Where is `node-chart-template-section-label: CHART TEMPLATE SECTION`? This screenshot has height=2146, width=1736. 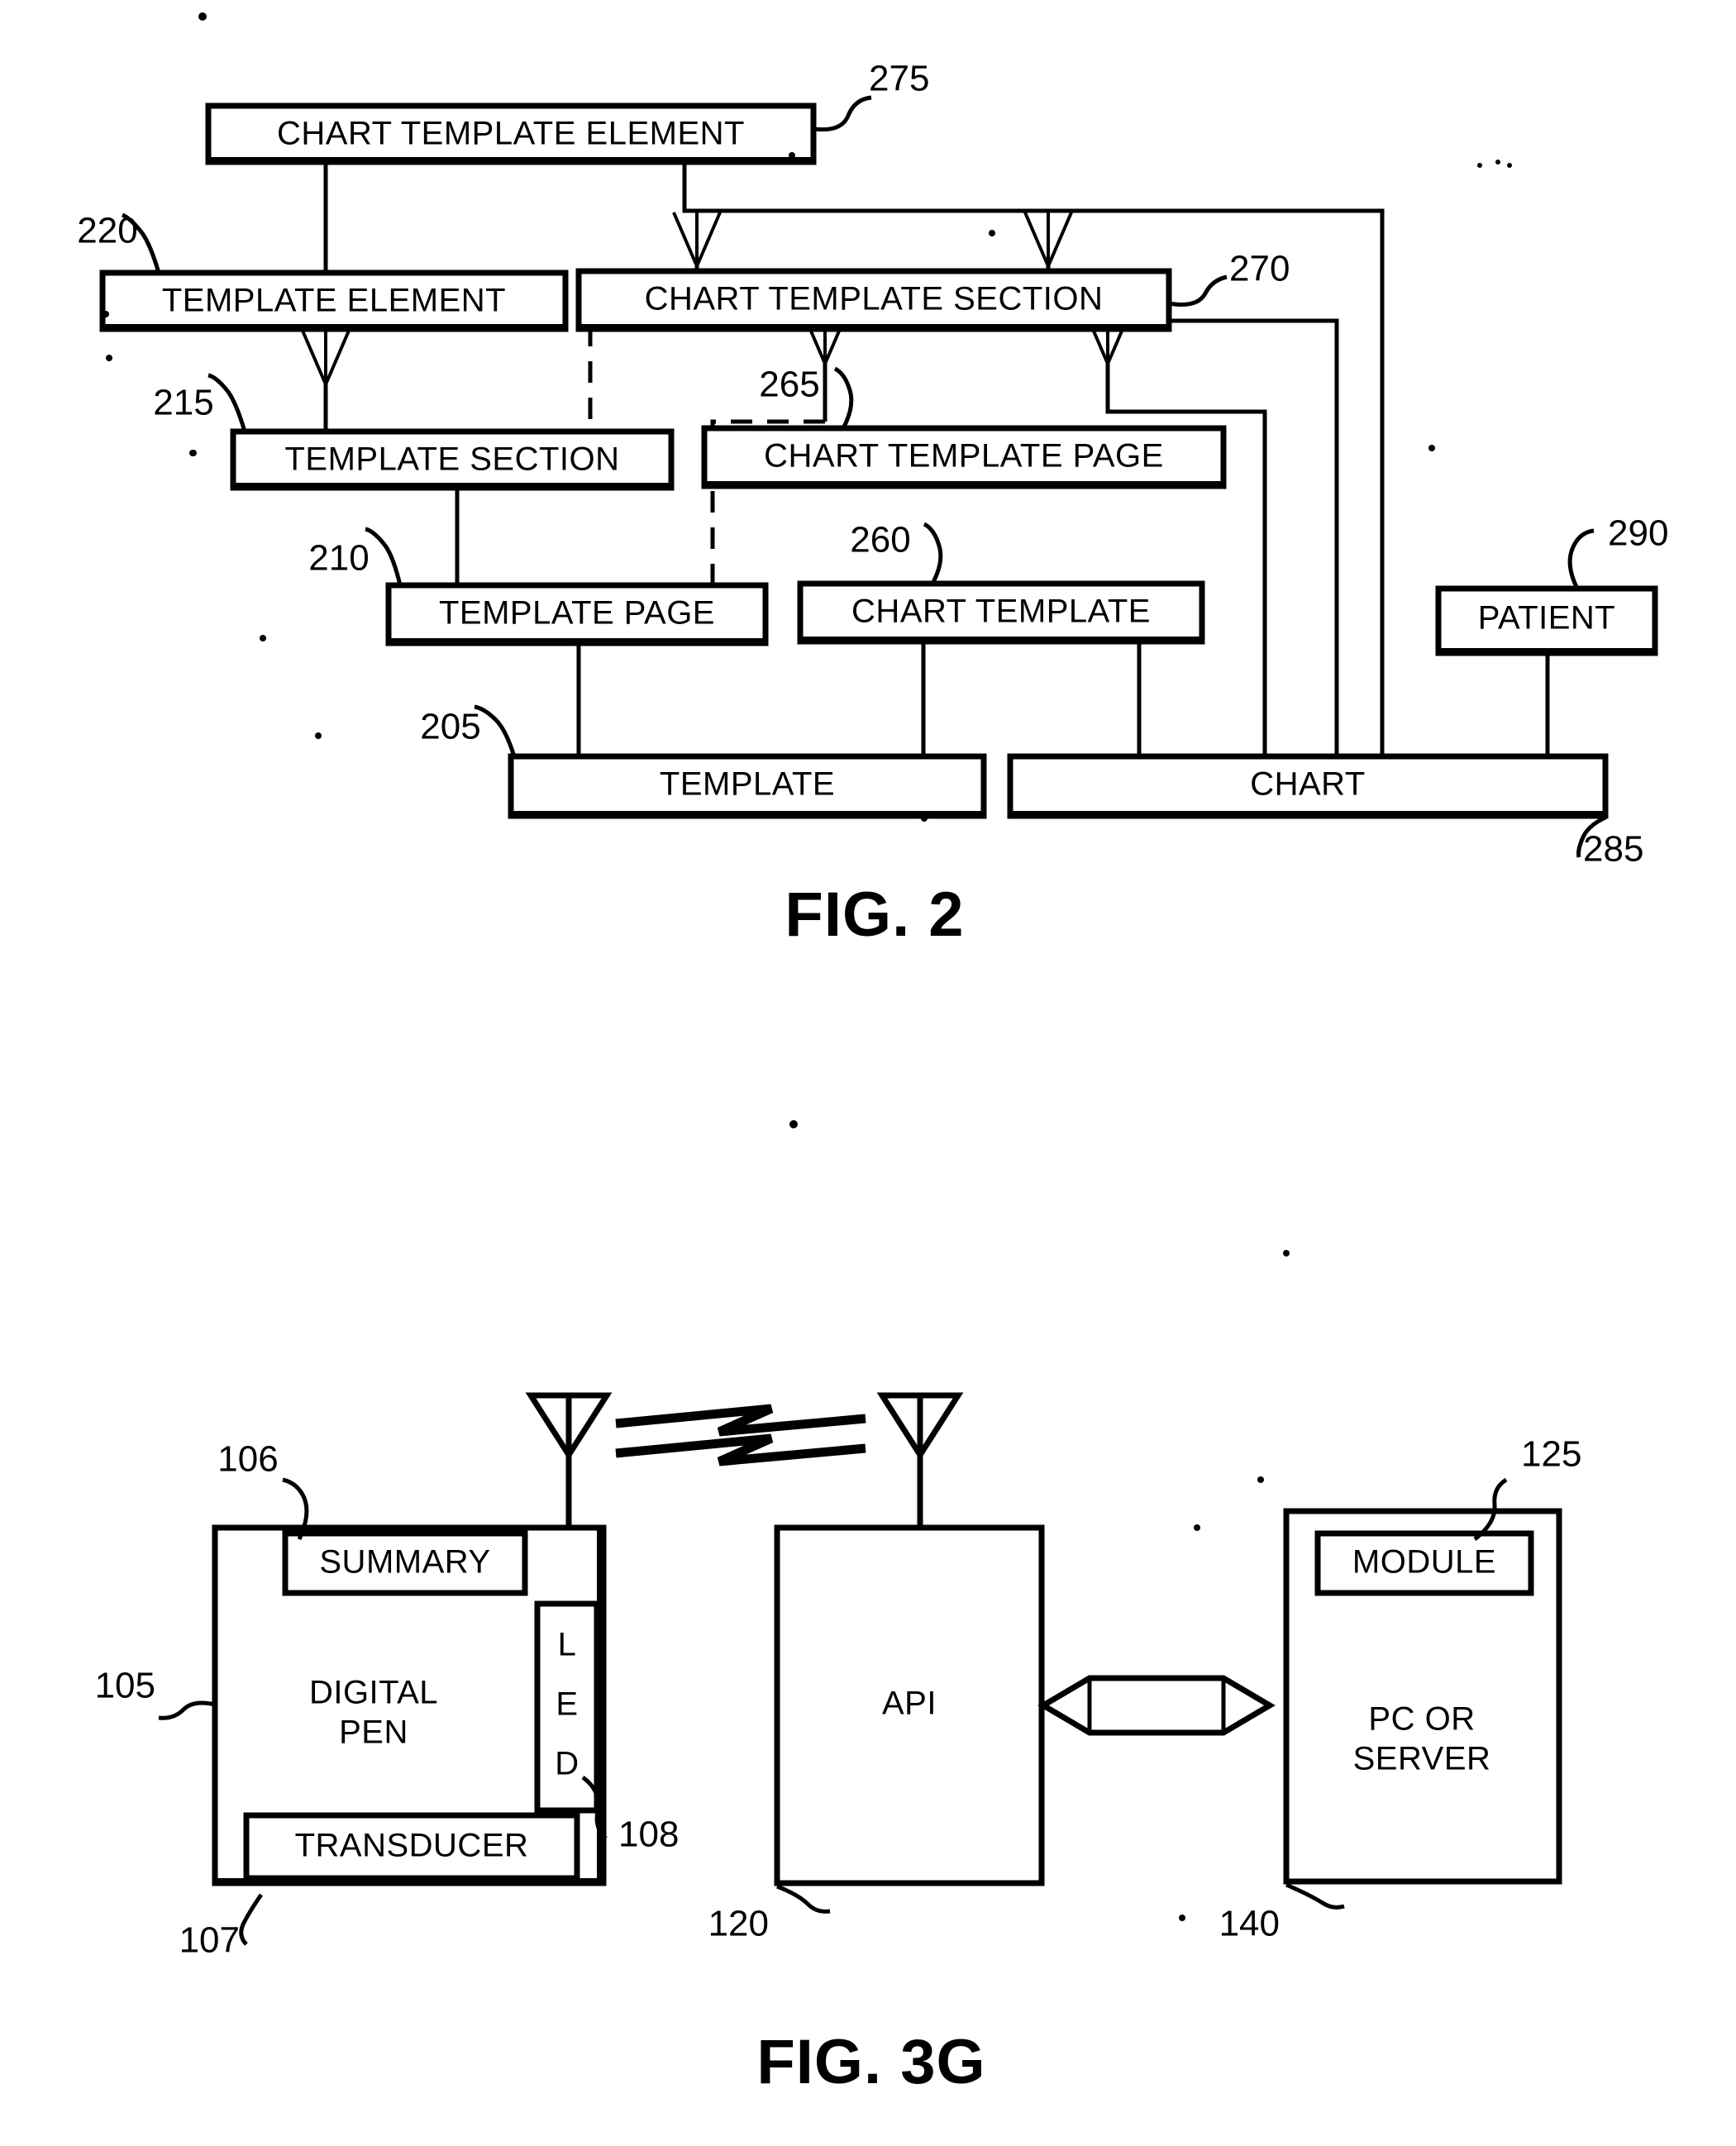
node-chart-template-section-label: CHART TEMPLATE SECTION is located at coordinates (875, 299).